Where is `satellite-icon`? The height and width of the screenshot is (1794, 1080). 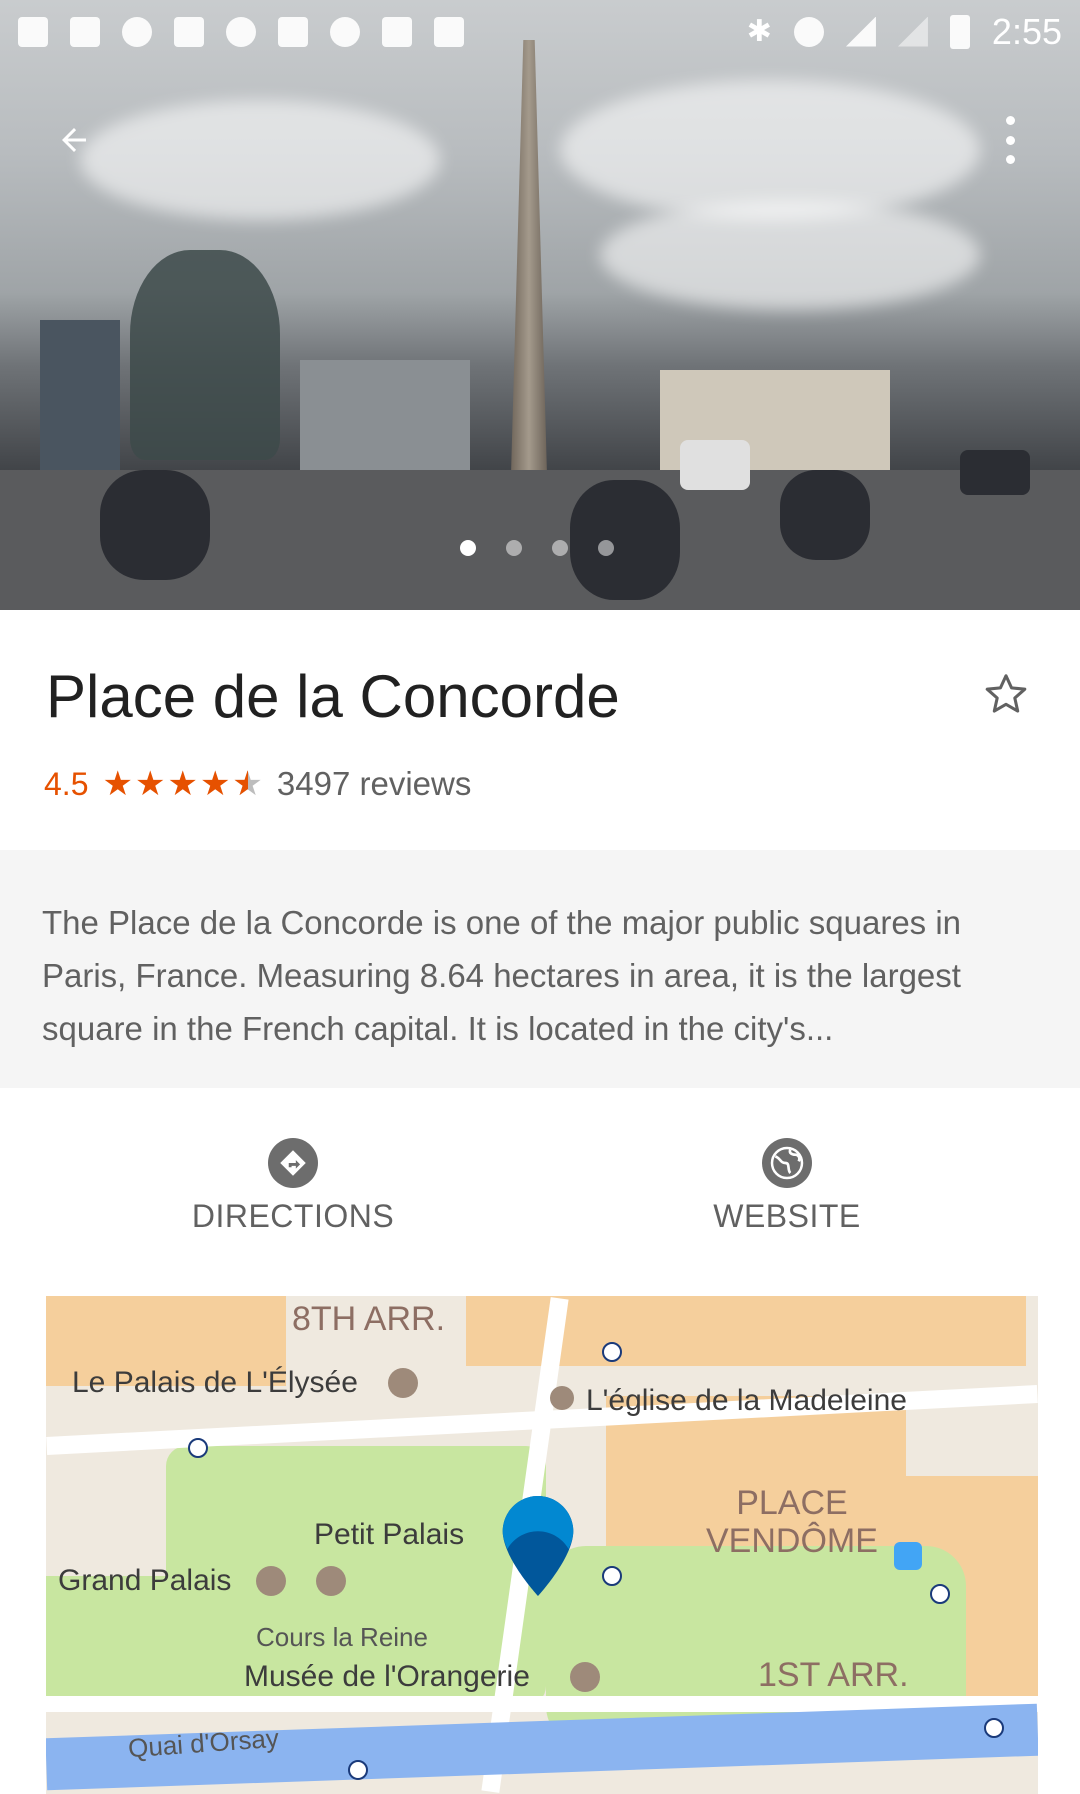
satellite-icon is located at coordinates (189, 31).